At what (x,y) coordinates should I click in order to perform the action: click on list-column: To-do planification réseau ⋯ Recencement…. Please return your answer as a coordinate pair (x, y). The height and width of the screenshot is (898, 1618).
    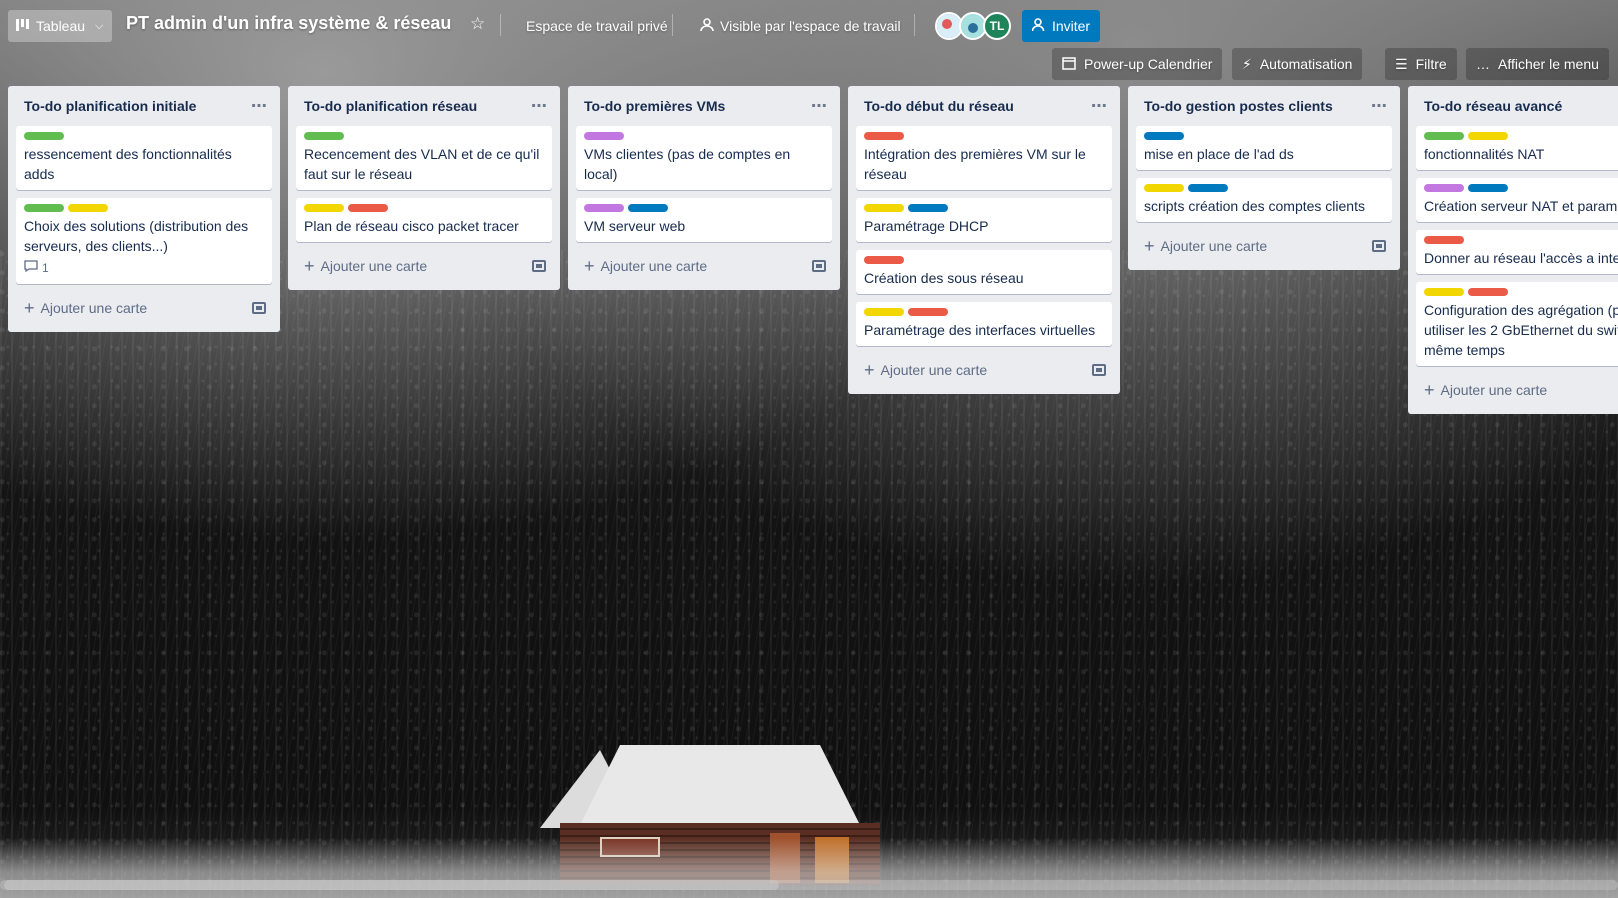
    Looking at the image, I should click on (424, 188).